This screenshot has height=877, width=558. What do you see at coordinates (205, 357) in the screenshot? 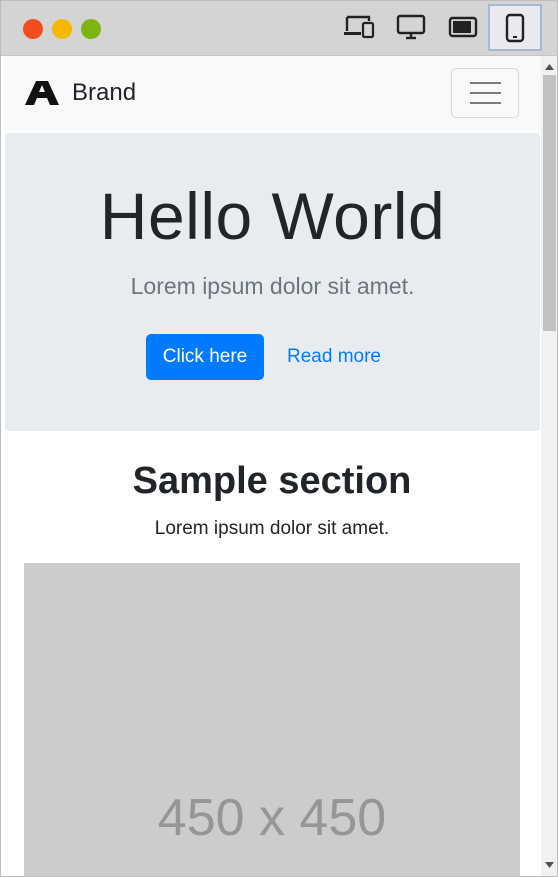
I see `click-here-button: Click here` at bounding box center [205, 357].